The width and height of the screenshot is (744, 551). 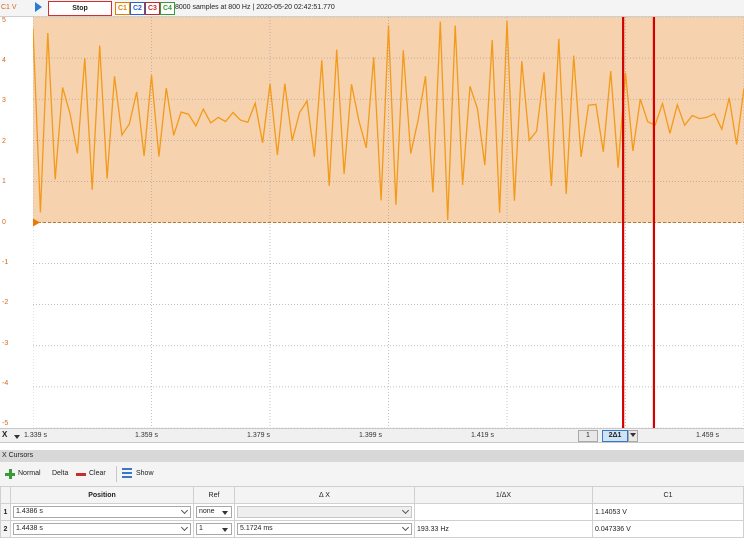 What do you see at coordinates (503, 495) in the screenshot?
I see `column-header-inv-dx: 1/ΔX` at bounding box center [503, 495].